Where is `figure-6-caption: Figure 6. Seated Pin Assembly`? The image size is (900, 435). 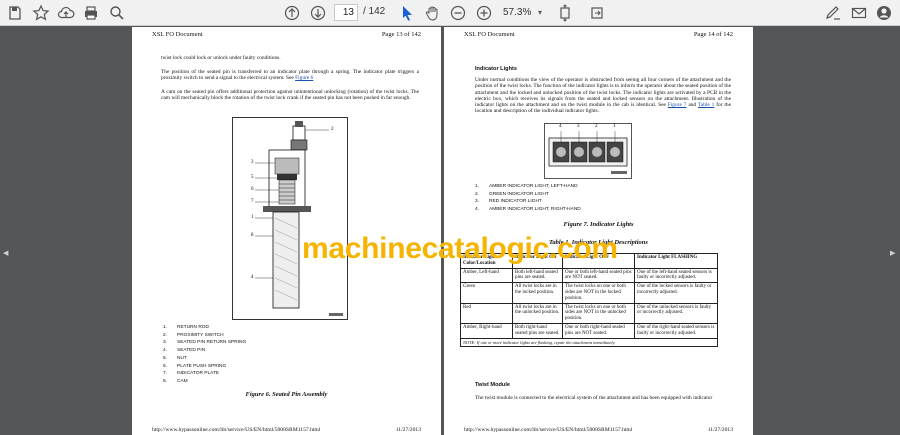 figure-6-caption: Figure 6. Seated Pin Assembly is located at coordinates (286, 394).